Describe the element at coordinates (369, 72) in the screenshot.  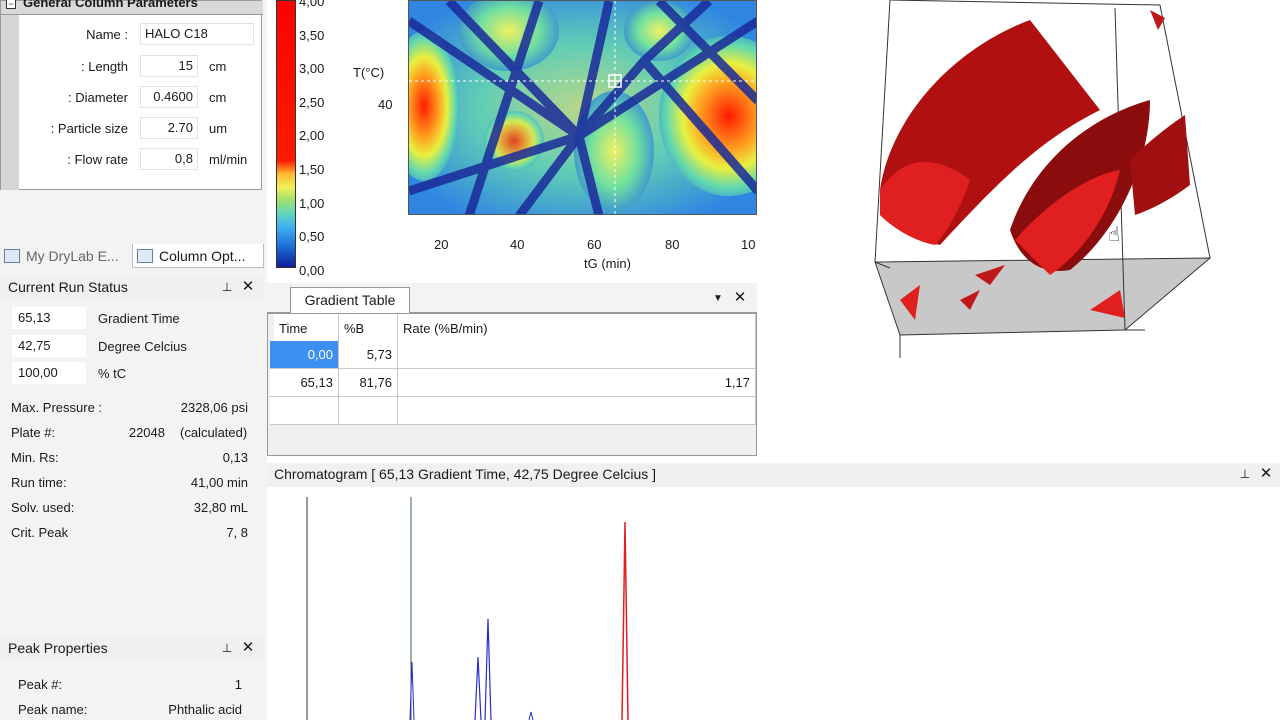
I see `y-axis-title: T(°C)` at that location.